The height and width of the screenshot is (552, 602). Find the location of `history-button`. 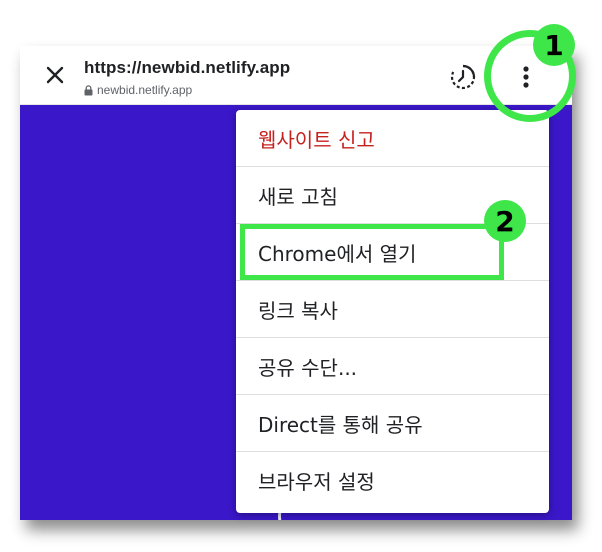

history-button is located at coordinates (463, 77).